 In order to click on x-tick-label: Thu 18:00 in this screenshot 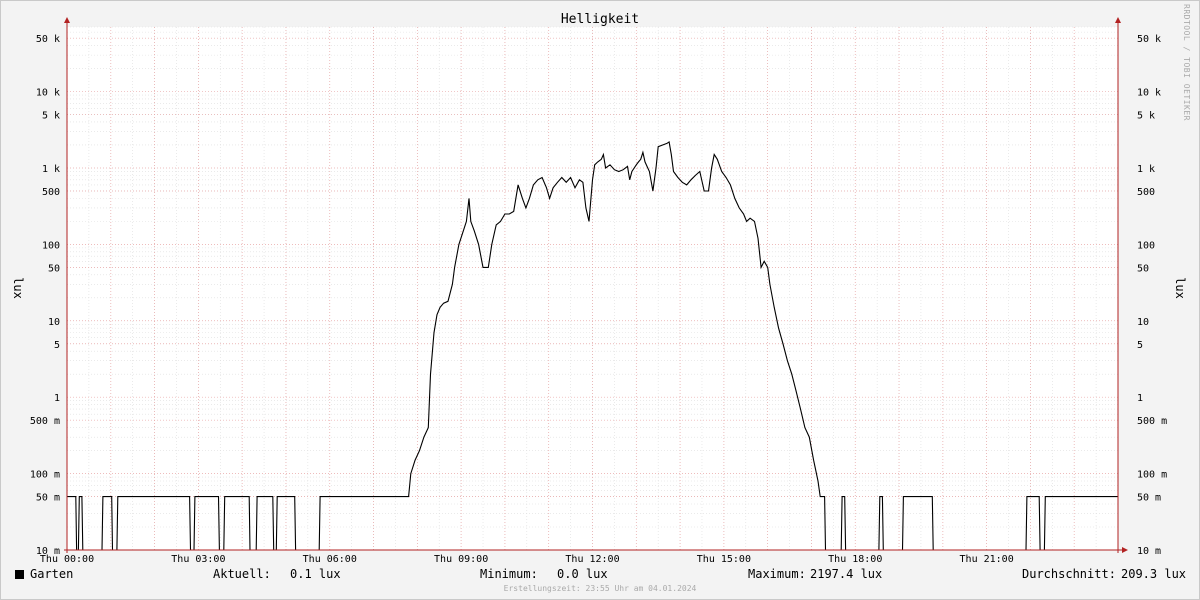, I will do `click(855, 559)`.